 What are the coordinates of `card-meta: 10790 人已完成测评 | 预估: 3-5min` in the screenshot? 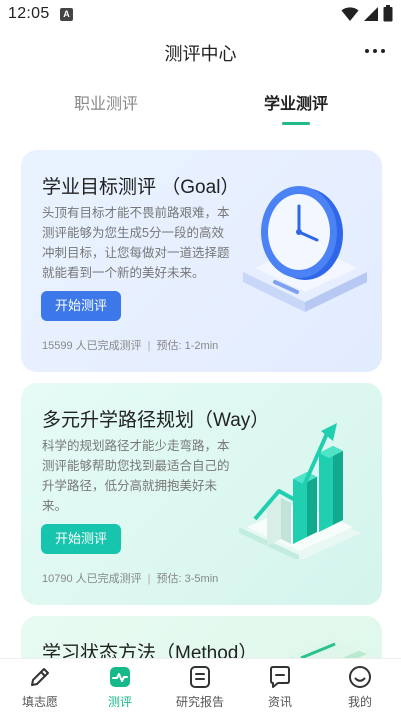 It's located at (130, 579).